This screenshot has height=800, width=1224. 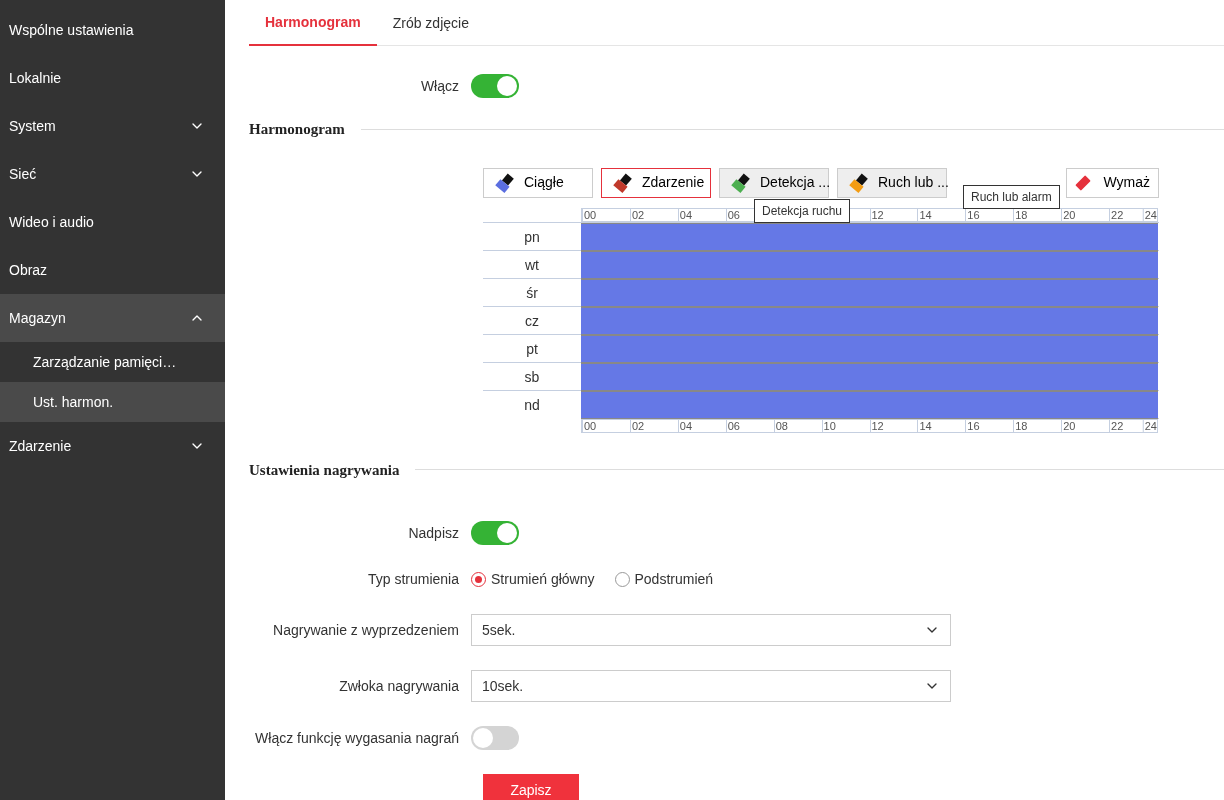 I want to click on field-label: Zwłoka nagrywania, so click(x=399, y=686).